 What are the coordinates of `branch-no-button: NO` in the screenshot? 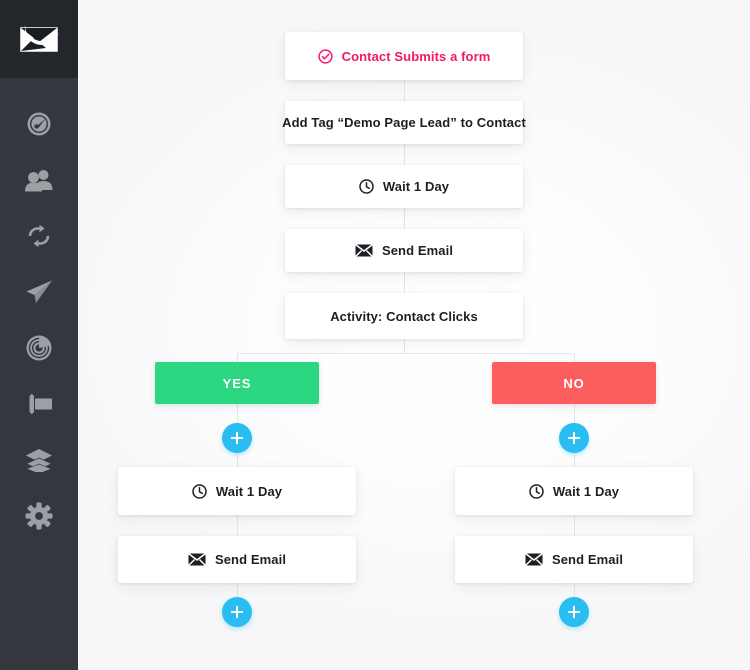 It's located at (574, 383).